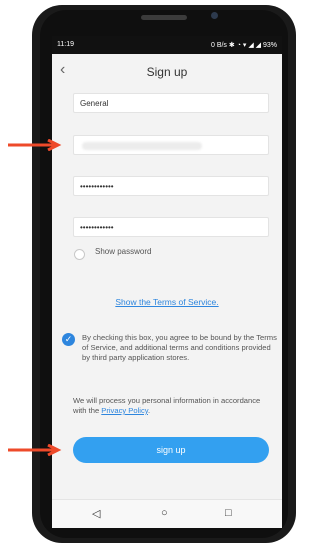 The height and width of the screenshot is (547, 320). I want to click on agree-checkbox: ✓, so click(68, 339).